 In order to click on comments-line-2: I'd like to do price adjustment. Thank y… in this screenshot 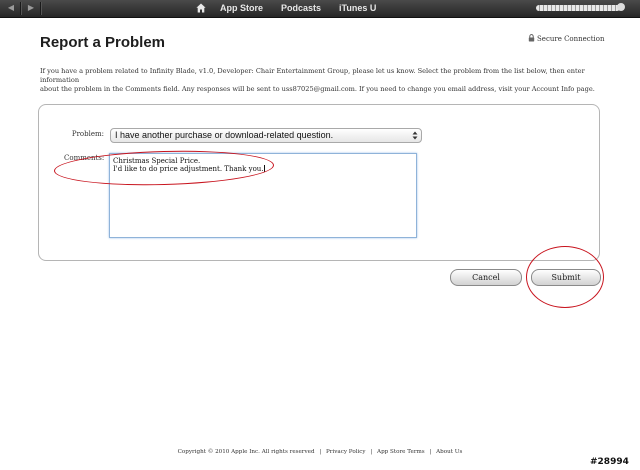, I will do `click(189, 169)`.